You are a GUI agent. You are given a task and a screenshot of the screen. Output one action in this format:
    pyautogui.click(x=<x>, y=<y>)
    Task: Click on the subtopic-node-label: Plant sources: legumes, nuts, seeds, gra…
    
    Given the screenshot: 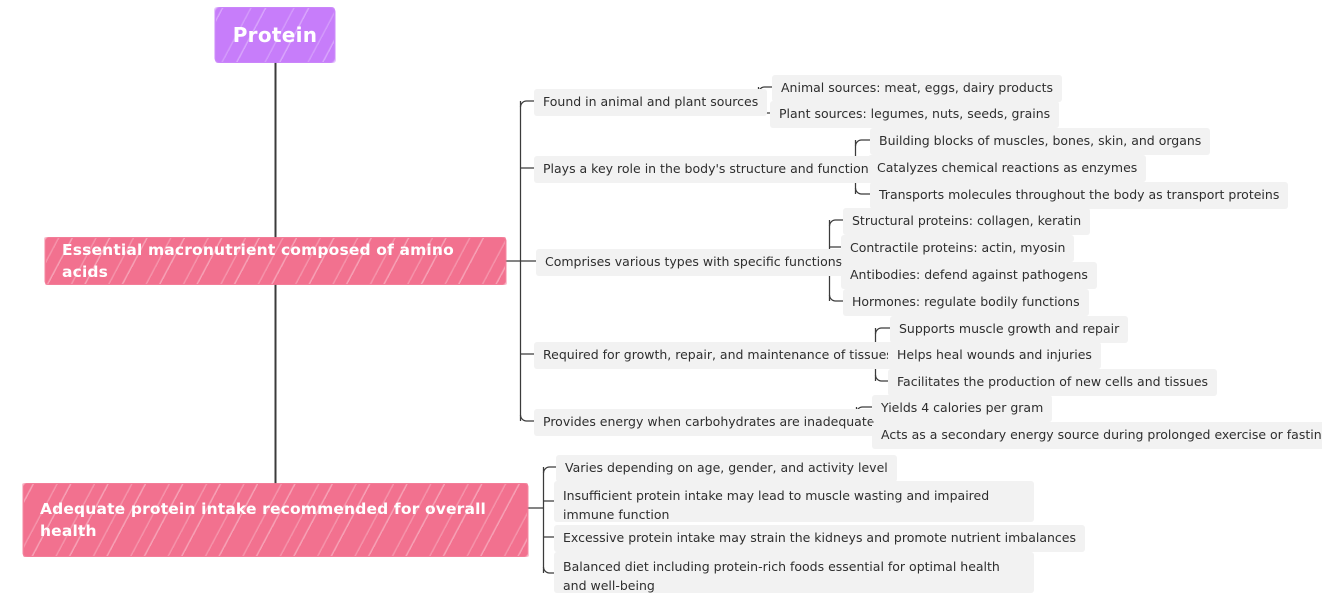 What is the action you would take?
    pyautogui.click(x=915, y=113)
    